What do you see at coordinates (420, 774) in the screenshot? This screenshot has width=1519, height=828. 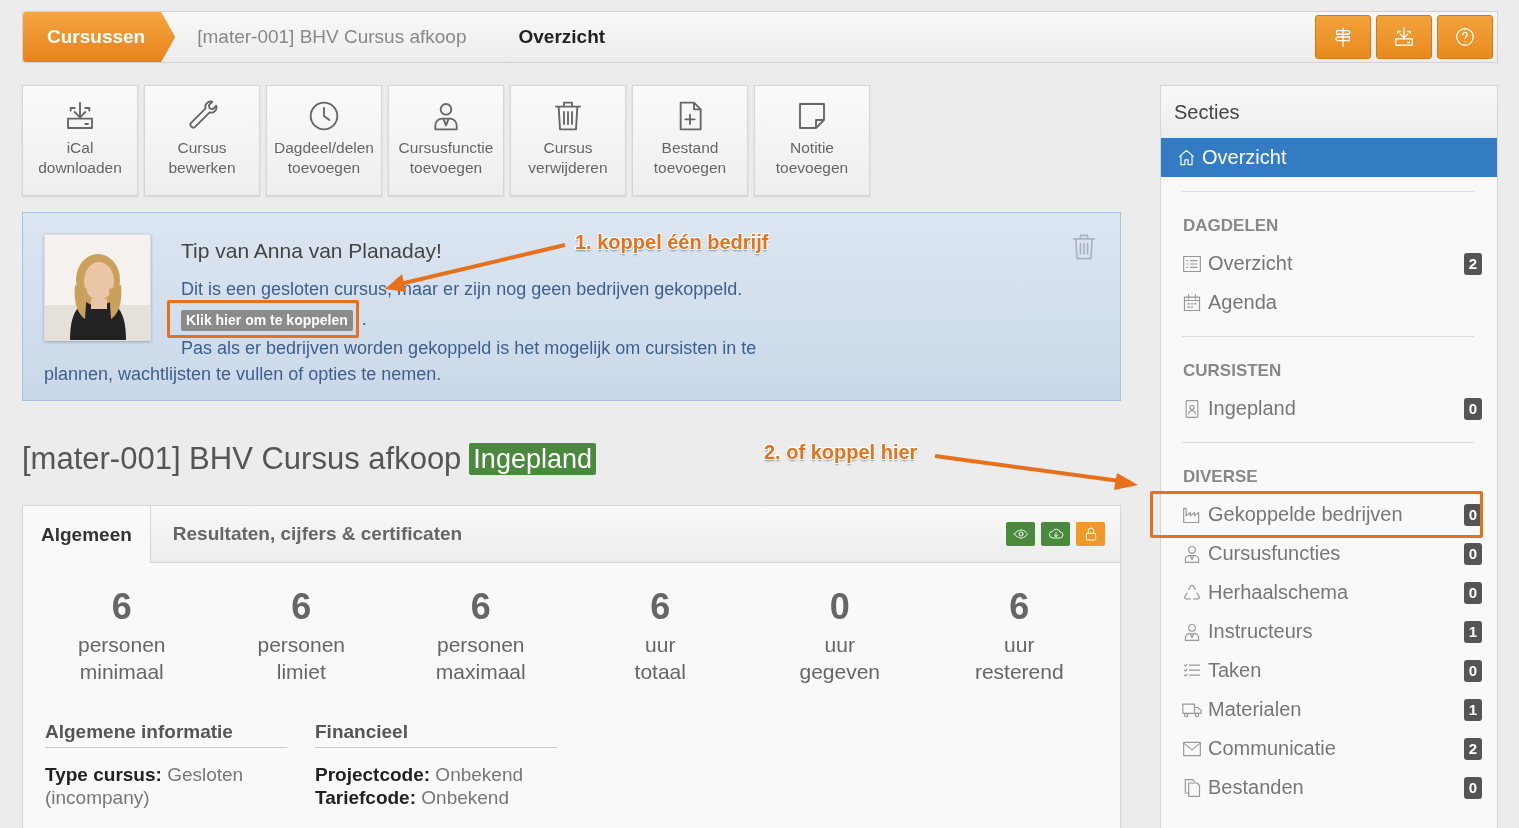 I see `info-text: Projectcode: Onbekend` at bounding box center [420, 774].